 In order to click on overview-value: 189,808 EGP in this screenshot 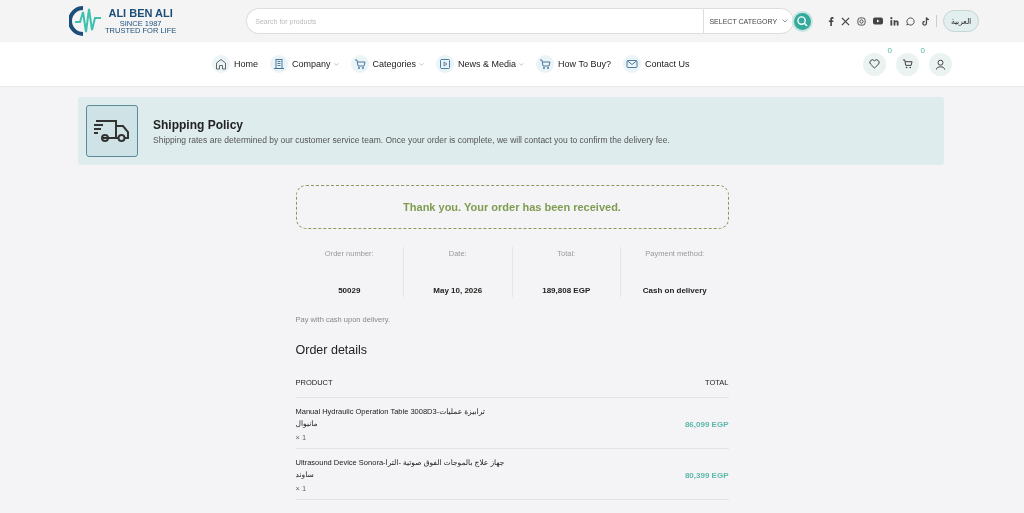, I will do `click(566, 290)`.